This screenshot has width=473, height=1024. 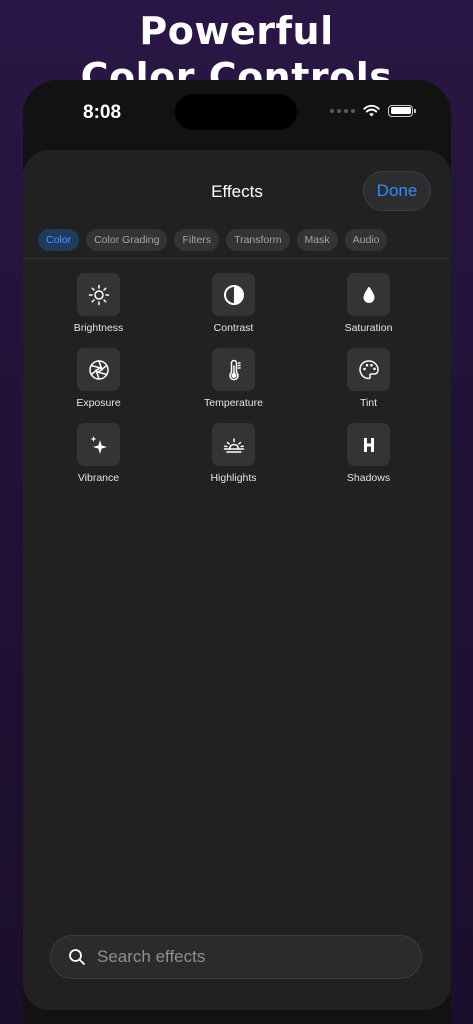 I want to click on effect-exposure: Exposure, so click(x=98, y=379).